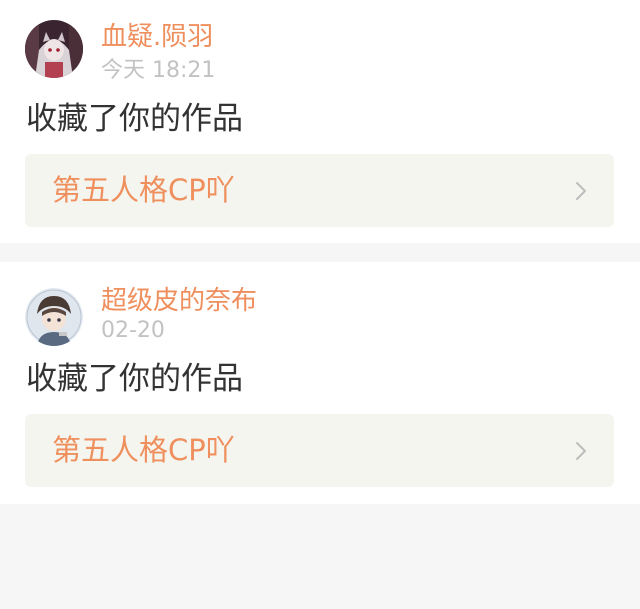  What do you see at coordinates (133, 330) in the screenshot?
I see `timestamp: 02-20` at bounding box center [133, 330].